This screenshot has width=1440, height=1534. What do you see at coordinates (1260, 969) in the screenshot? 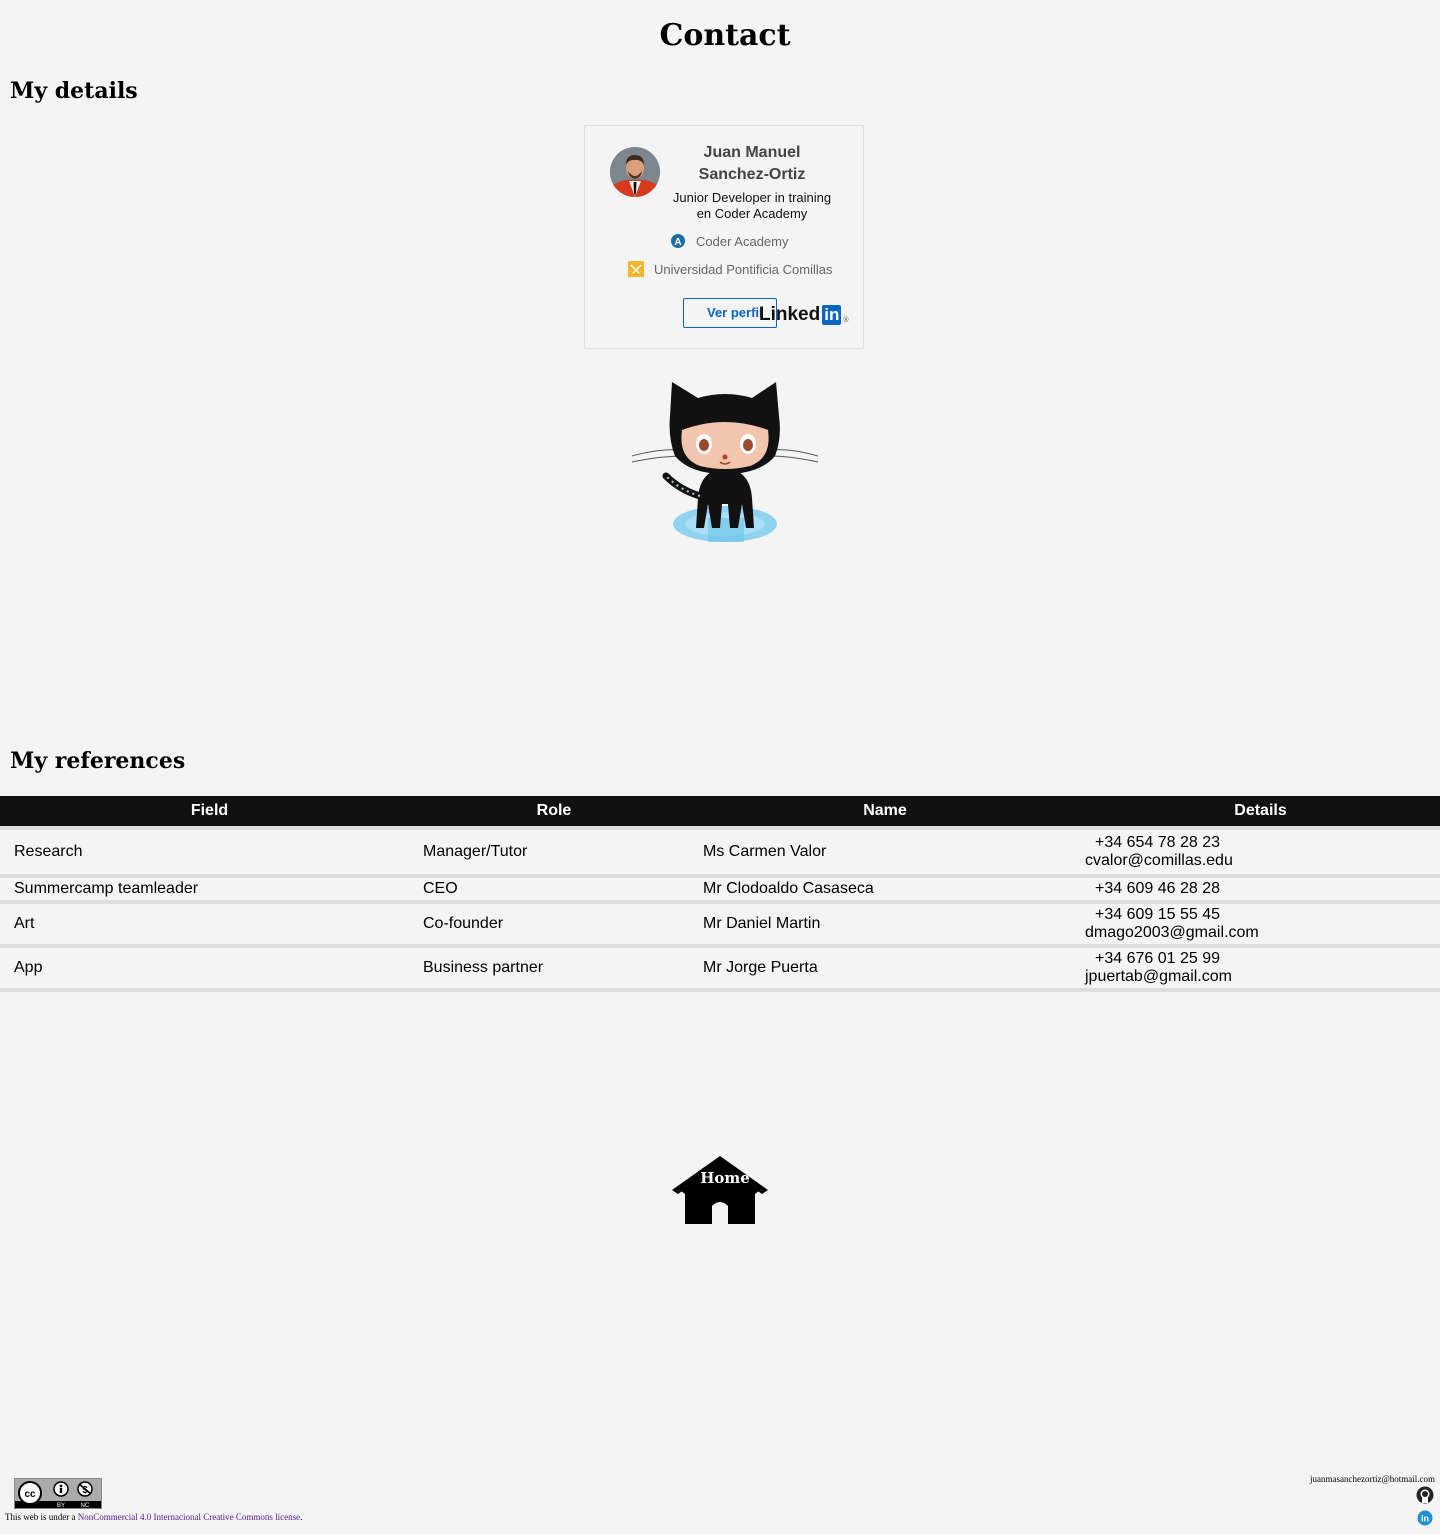
I see `cell-details: +34 676 01 25 99 jpuertab@gmail.com` at bounding box center [1260, 969].